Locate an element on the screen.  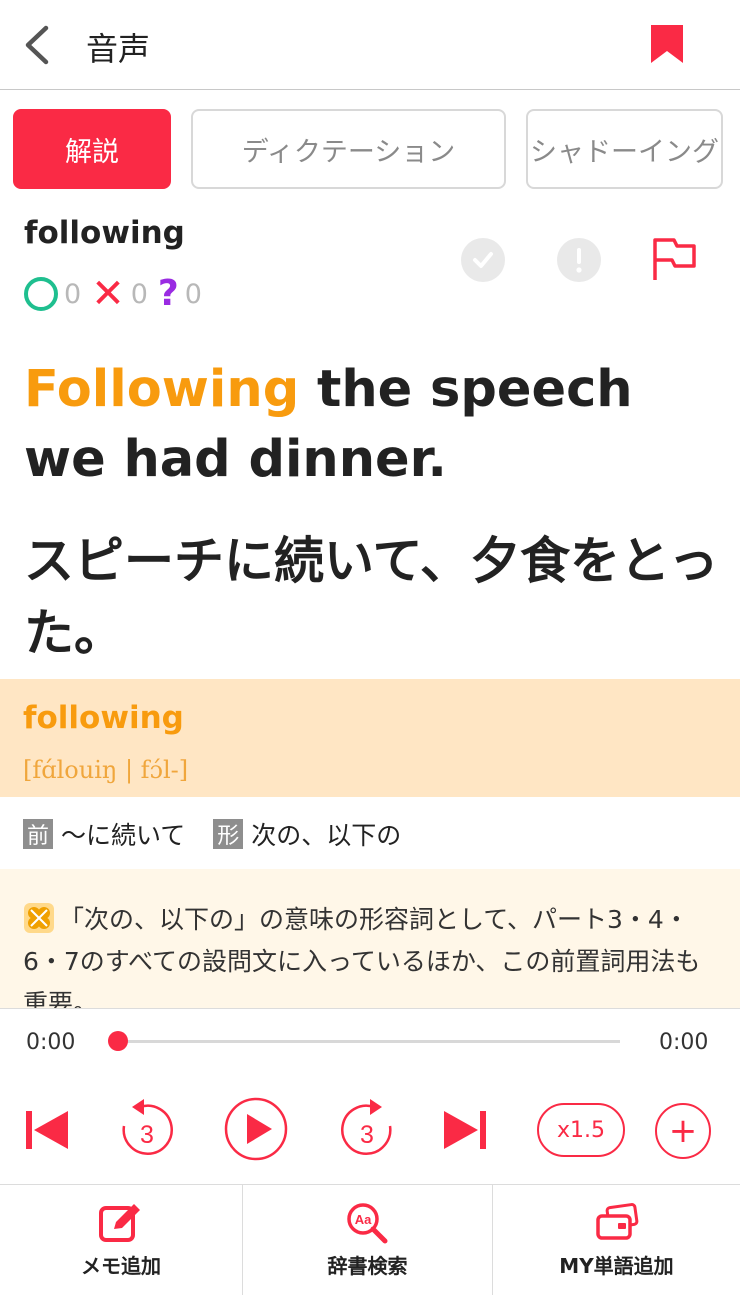
dictionary-search-label: 辞書検索 is located at coordinates (367, 1266).